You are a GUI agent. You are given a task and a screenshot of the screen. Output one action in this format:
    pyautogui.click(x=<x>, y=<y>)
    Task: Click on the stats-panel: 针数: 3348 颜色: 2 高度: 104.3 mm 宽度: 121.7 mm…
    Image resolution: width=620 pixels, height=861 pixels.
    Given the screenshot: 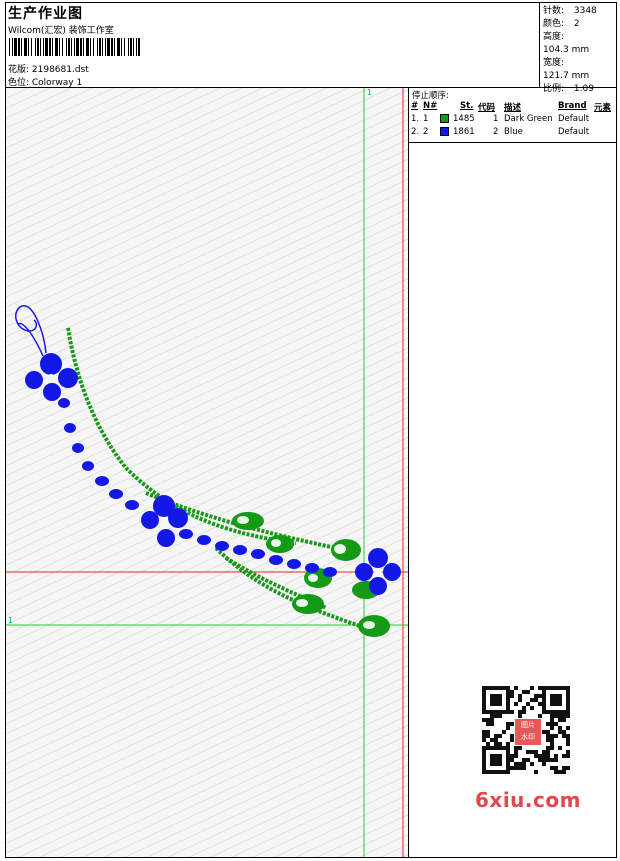 What is the action you would take?
    pyautogui.click(x=581, y=50)
    